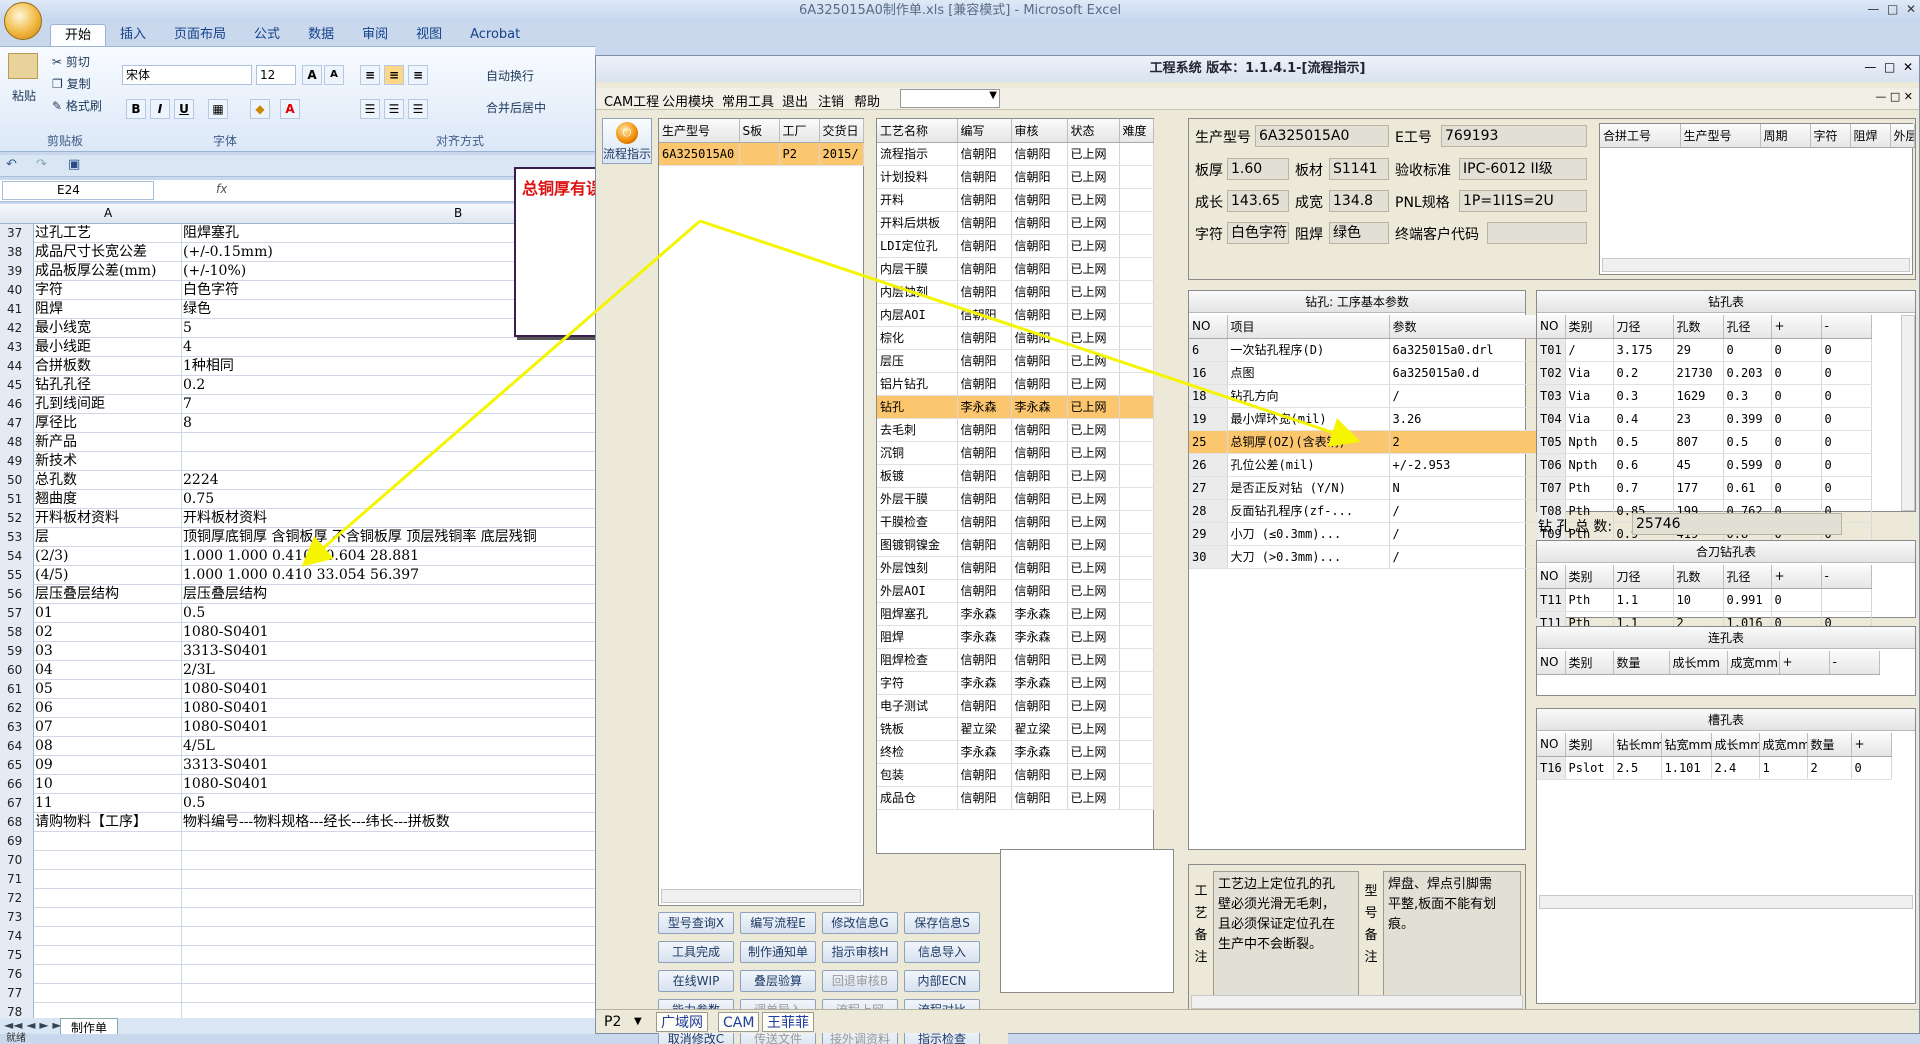 The height and width of the screenshot is (1044, 1920). What do you see at coordinates (17, 423) in the screenshot?
I see `row-number: 47` at bounding box center [17, 423].